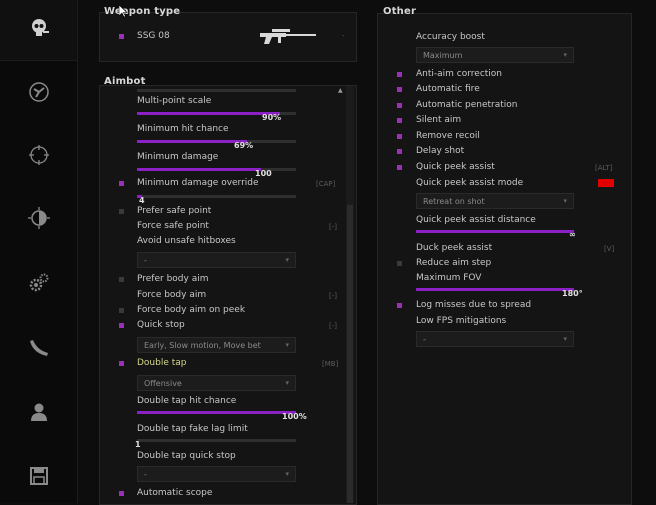  I want to click on prefer-body-checkbox, so click(121, 279).